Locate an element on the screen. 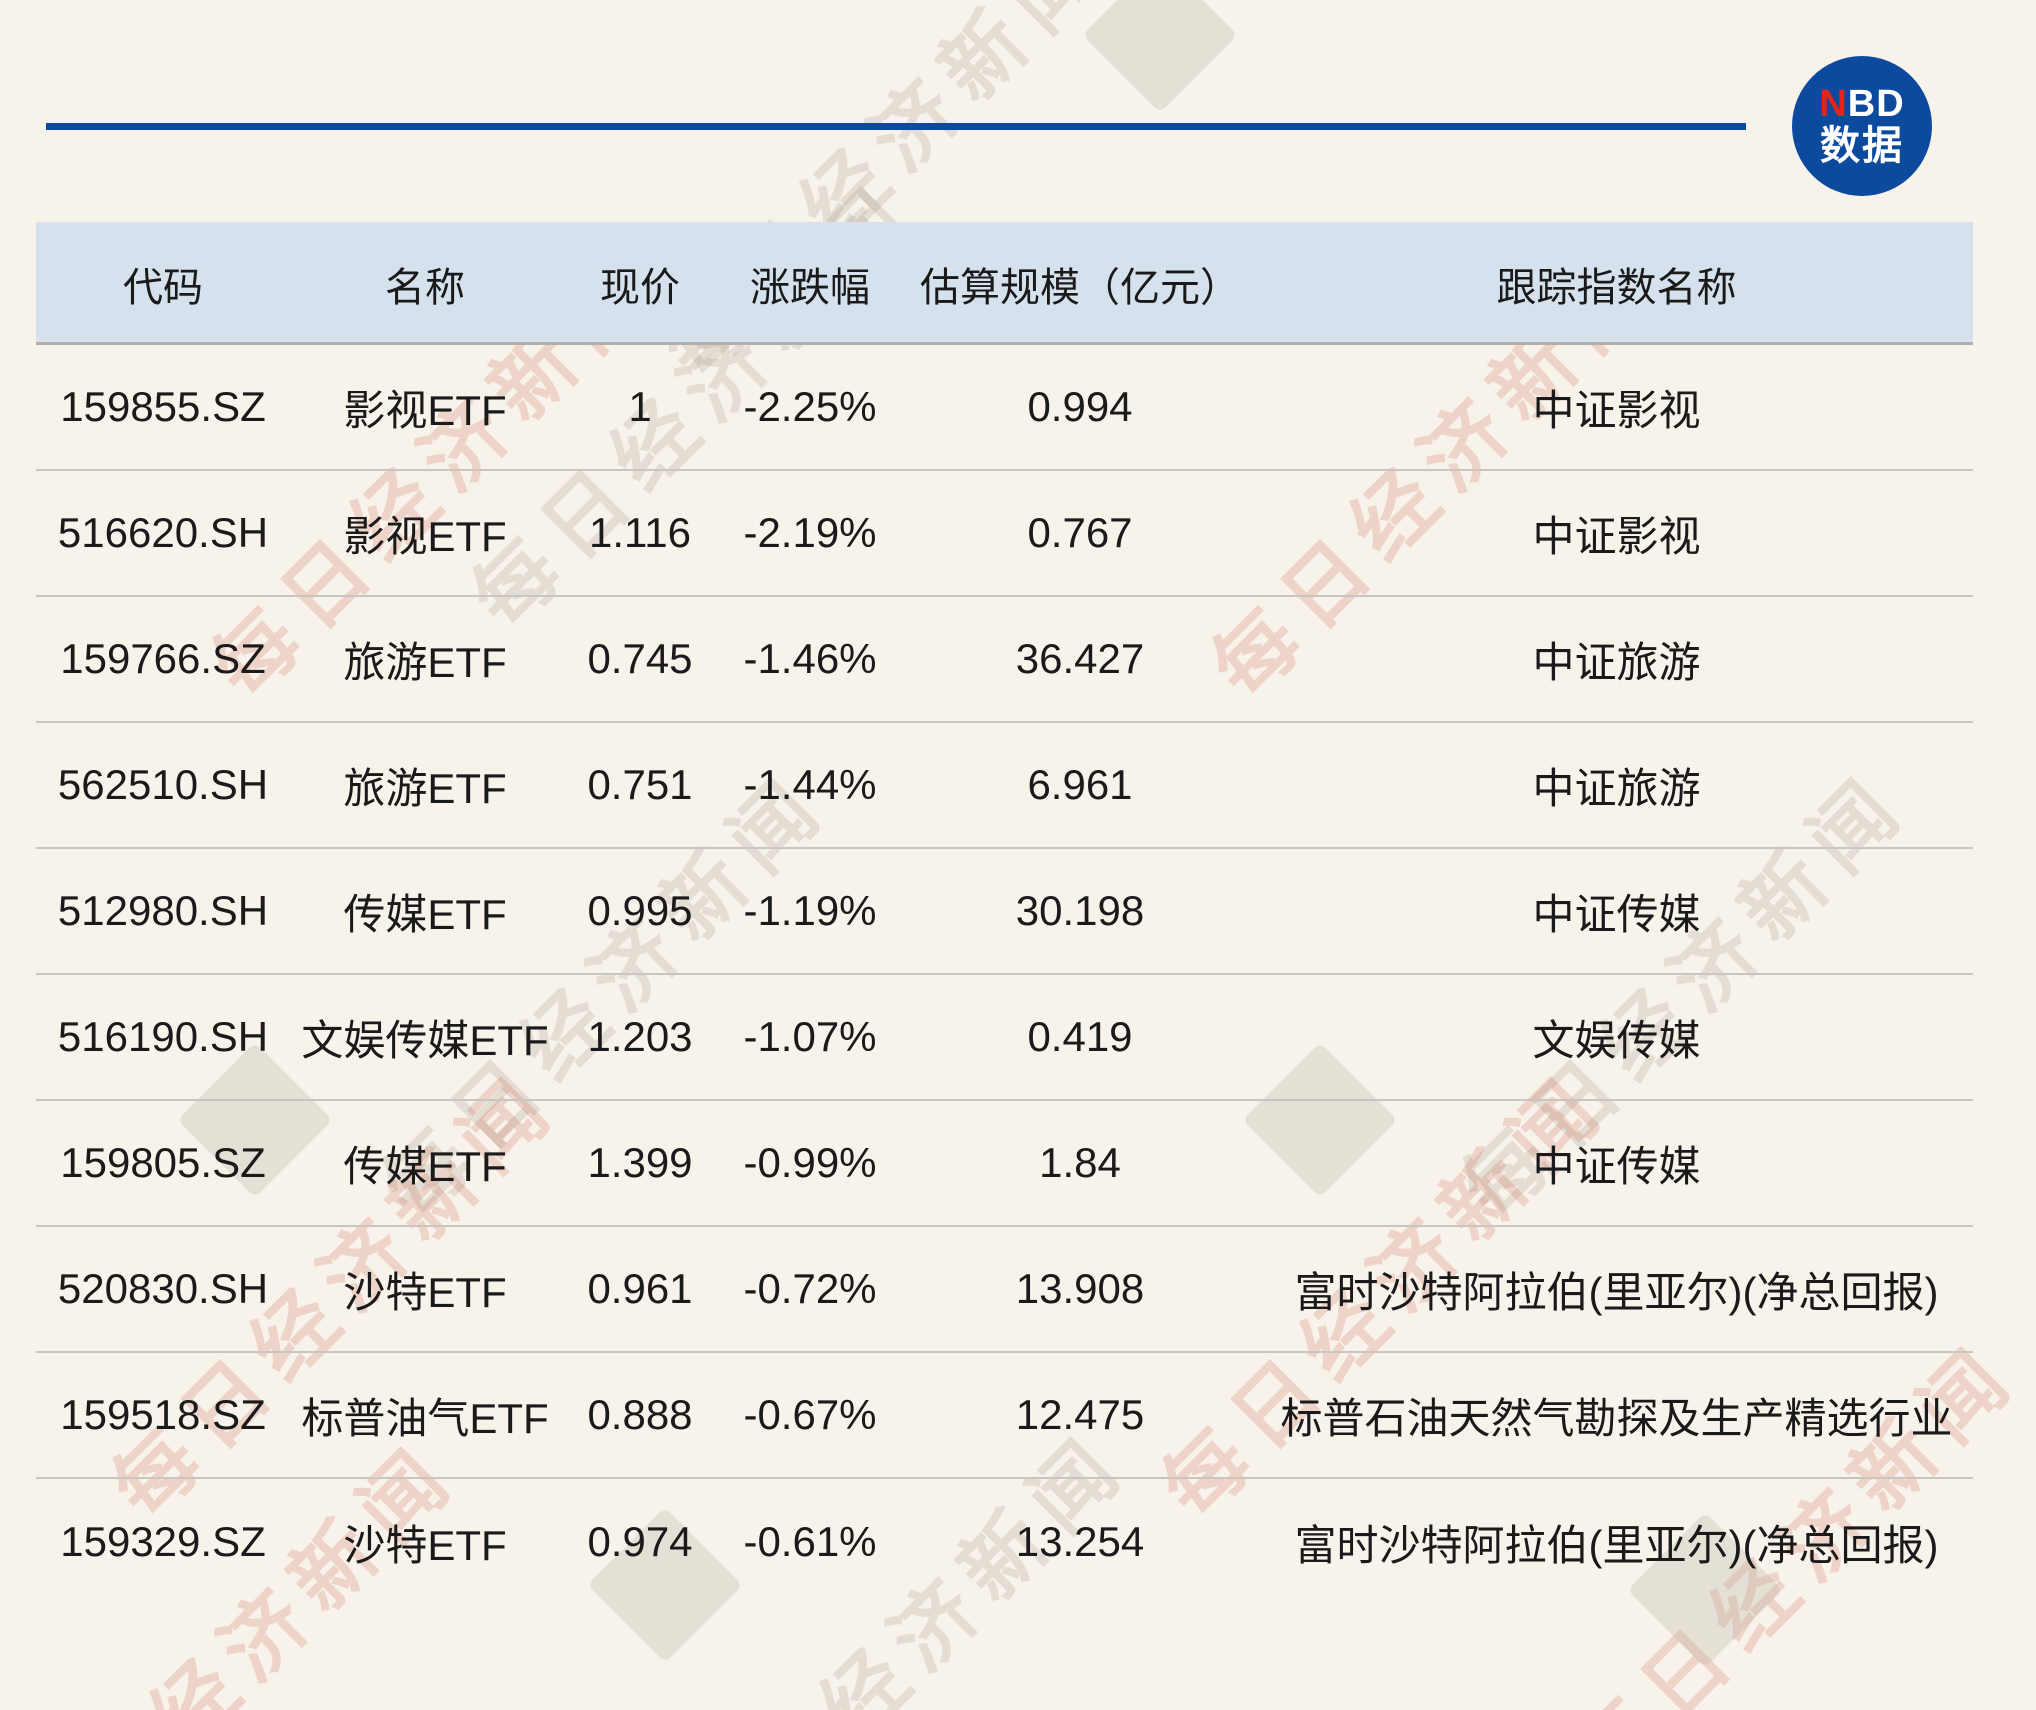 The image size is (2036, 1710). cell-change: -2.19% is located at coordinates (810, 532).